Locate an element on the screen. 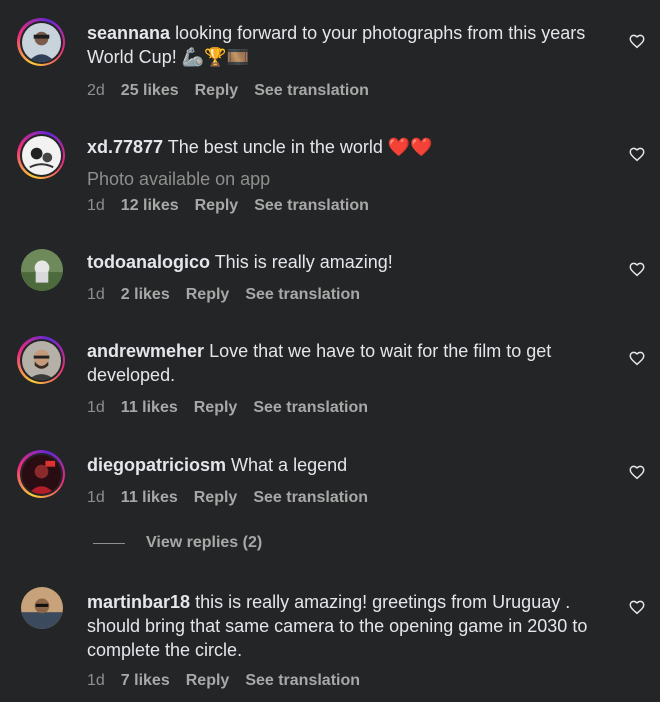 This screenshot has height=702, width=660. comment-text: todoanalogico This is really amazing! is located at coordinates (349, 262).